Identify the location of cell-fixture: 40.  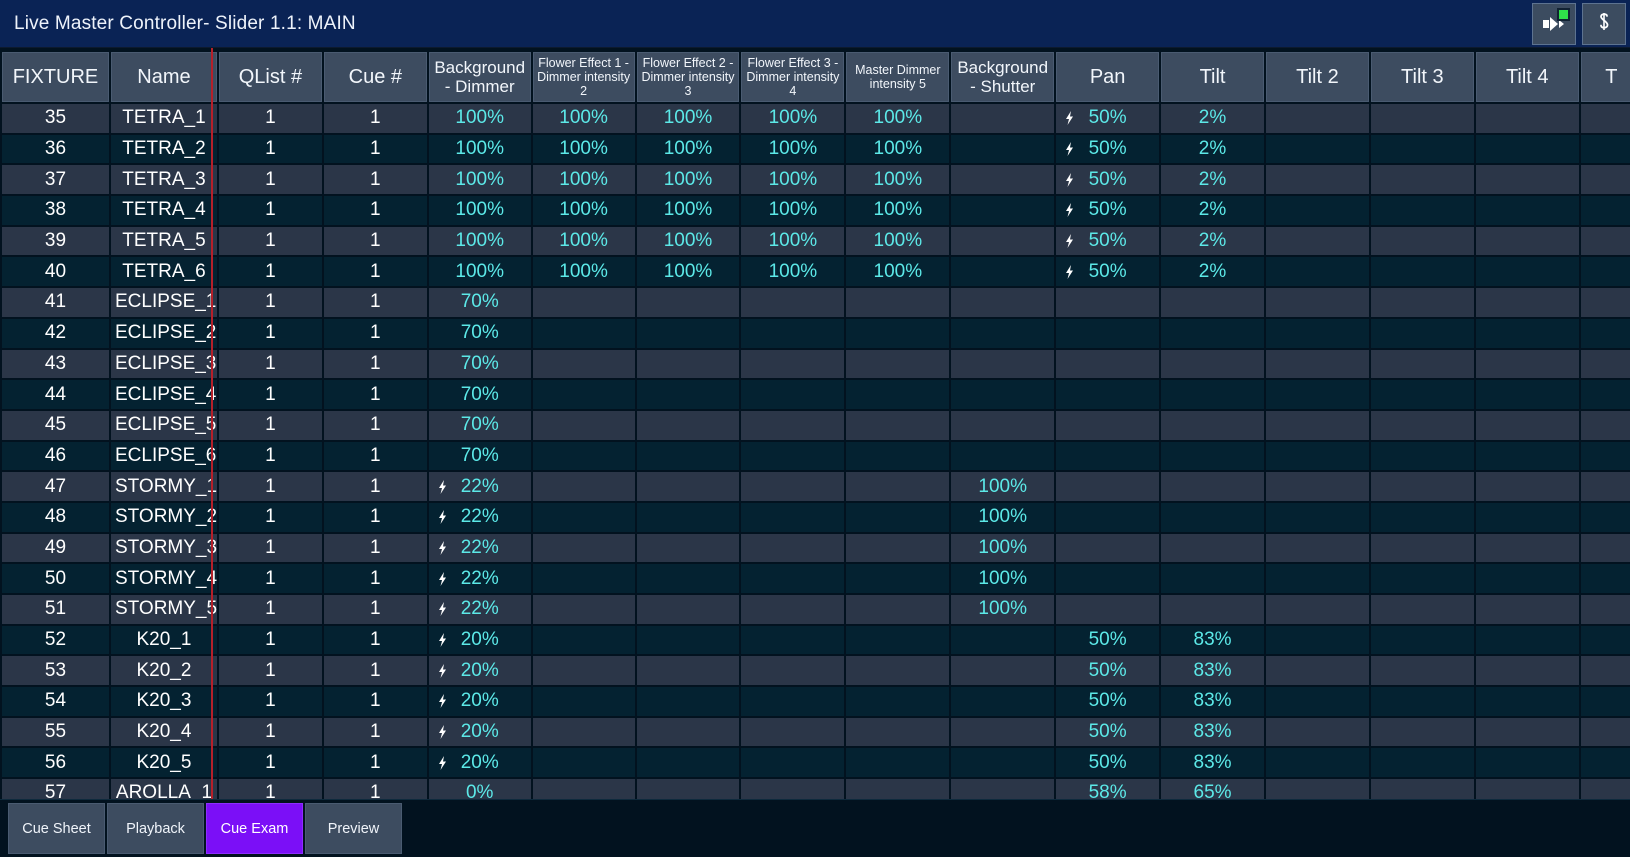
(55, 272).